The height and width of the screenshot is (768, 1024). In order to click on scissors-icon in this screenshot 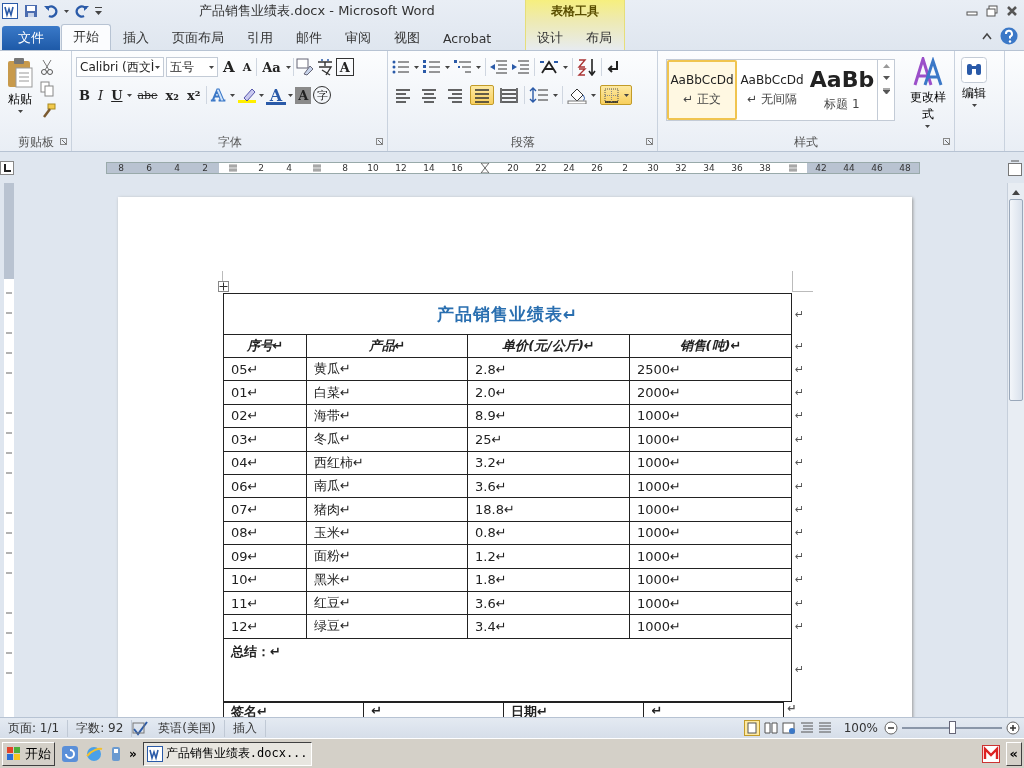, I will do `click(47, 67)`.